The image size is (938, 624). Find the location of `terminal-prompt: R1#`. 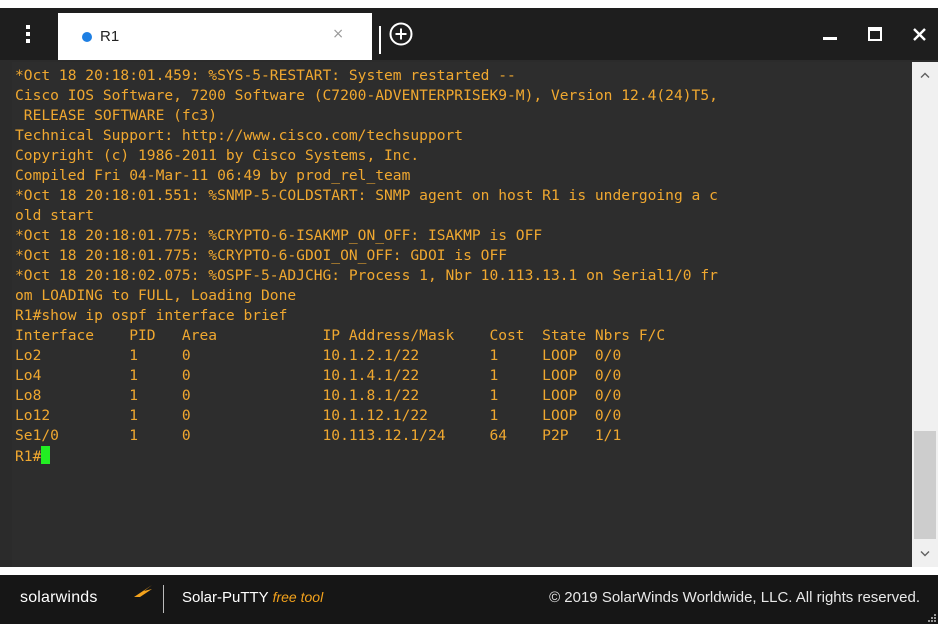

terminal-prompt: R1# is located at coordinates (28, 456).